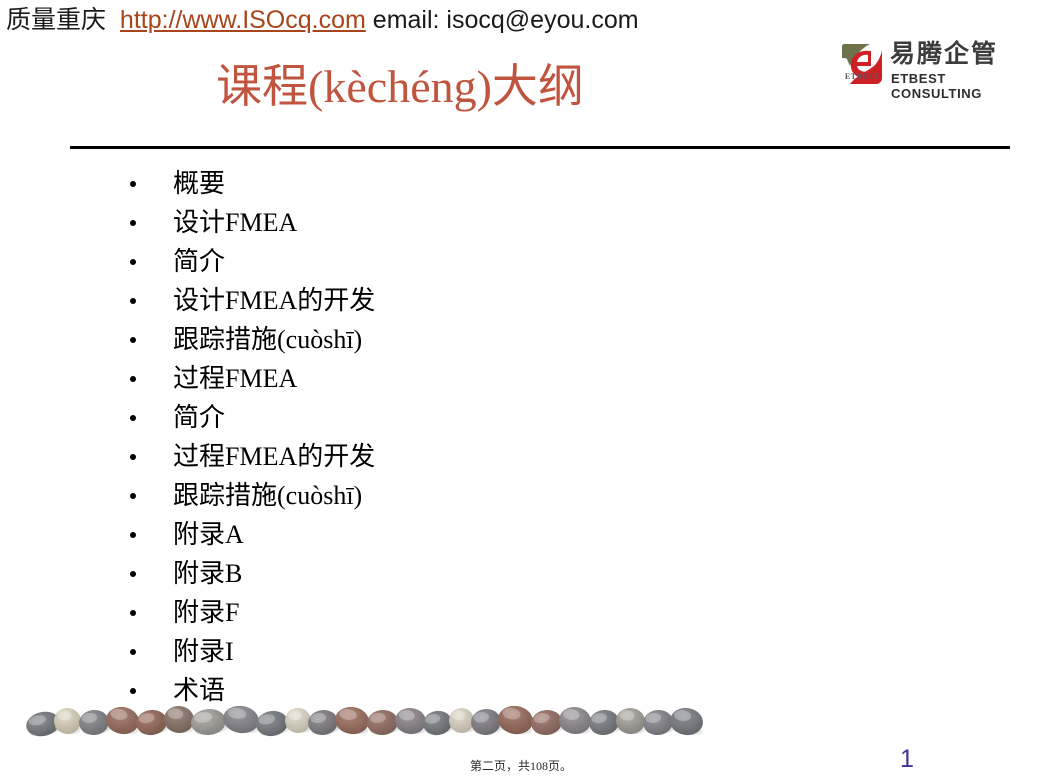  Describe the element at coordinates (488, 651) in the screenshot. I see `outline-item: 附录I` at that location.